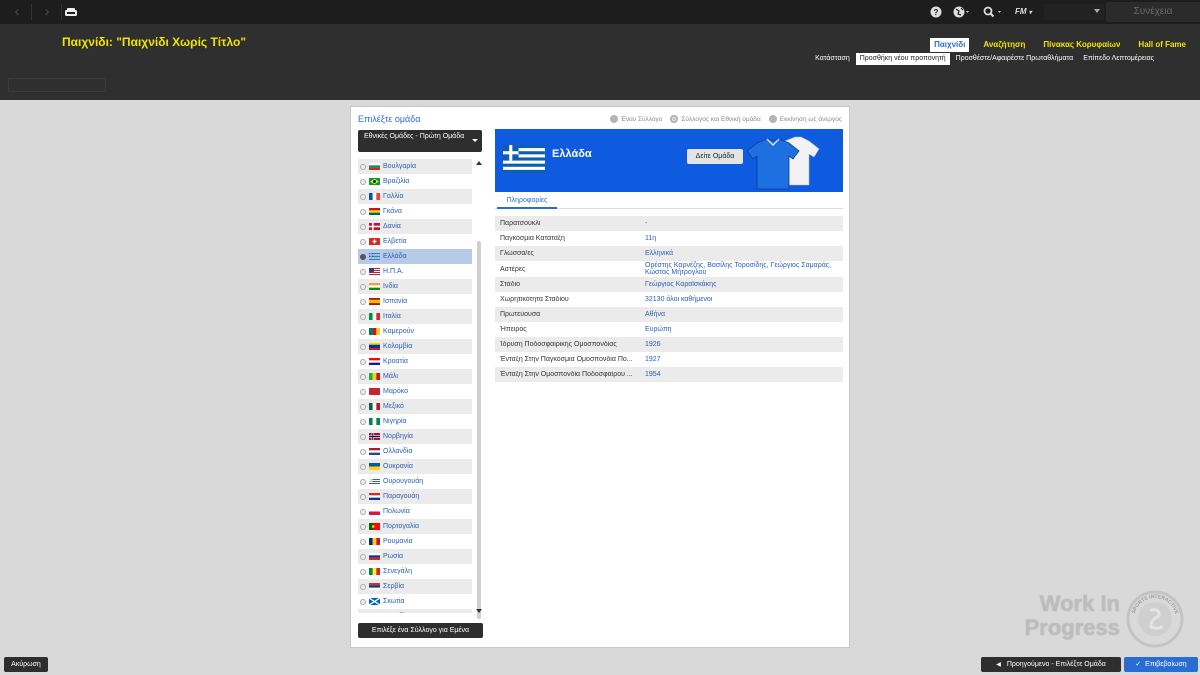 Image resolution: width=1200 pixels, height=675 pixels. Describe the element at coordinates (415, 316) in the screenshot. I see `country-item: Ιταλία` at that location.